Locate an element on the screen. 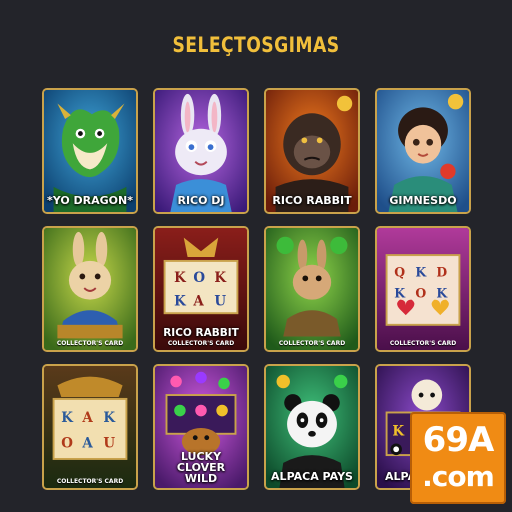 This screenshot has width=512, height=512. game-card-collectors-1: COLLECTOR'S CARD is located at coordinates (90, 289).